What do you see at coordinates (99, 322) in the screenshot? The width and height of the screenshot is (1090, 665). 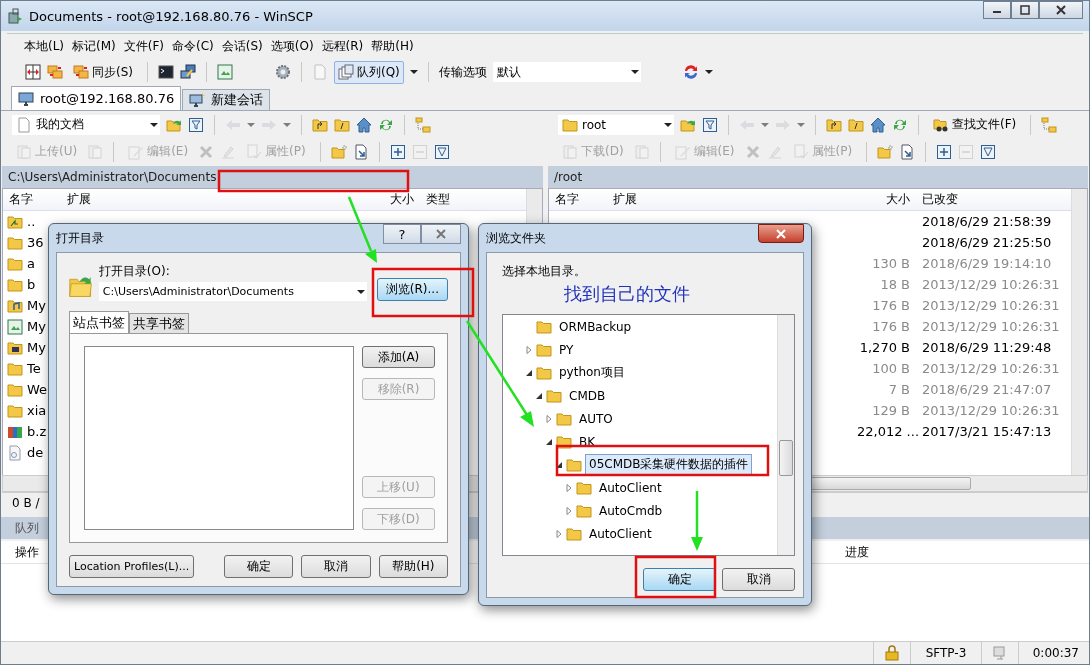 I see `bookmark-tab: 站点书签` at bounding box center [99, 322].